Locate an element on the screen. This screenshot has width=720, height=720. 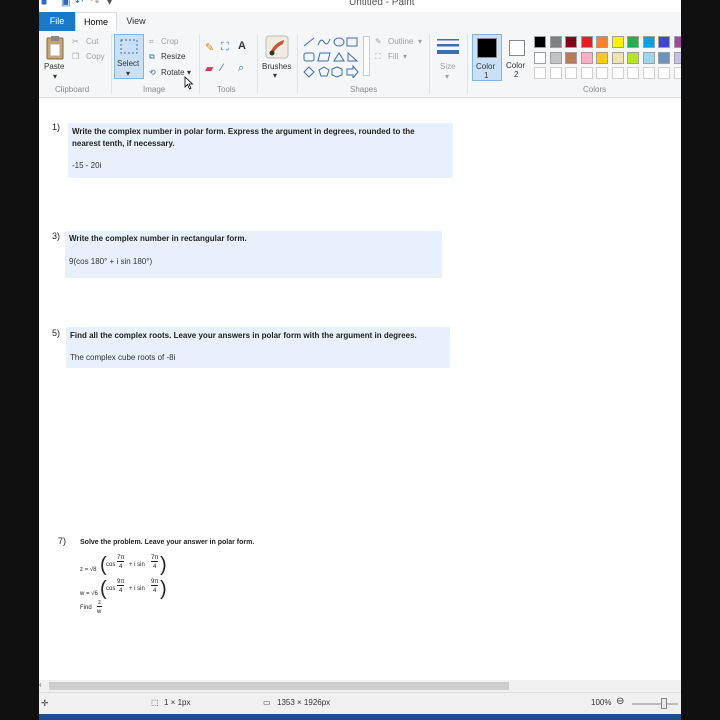
customize-toolbar-icon: ▾ is located at coordinates (109, 4).